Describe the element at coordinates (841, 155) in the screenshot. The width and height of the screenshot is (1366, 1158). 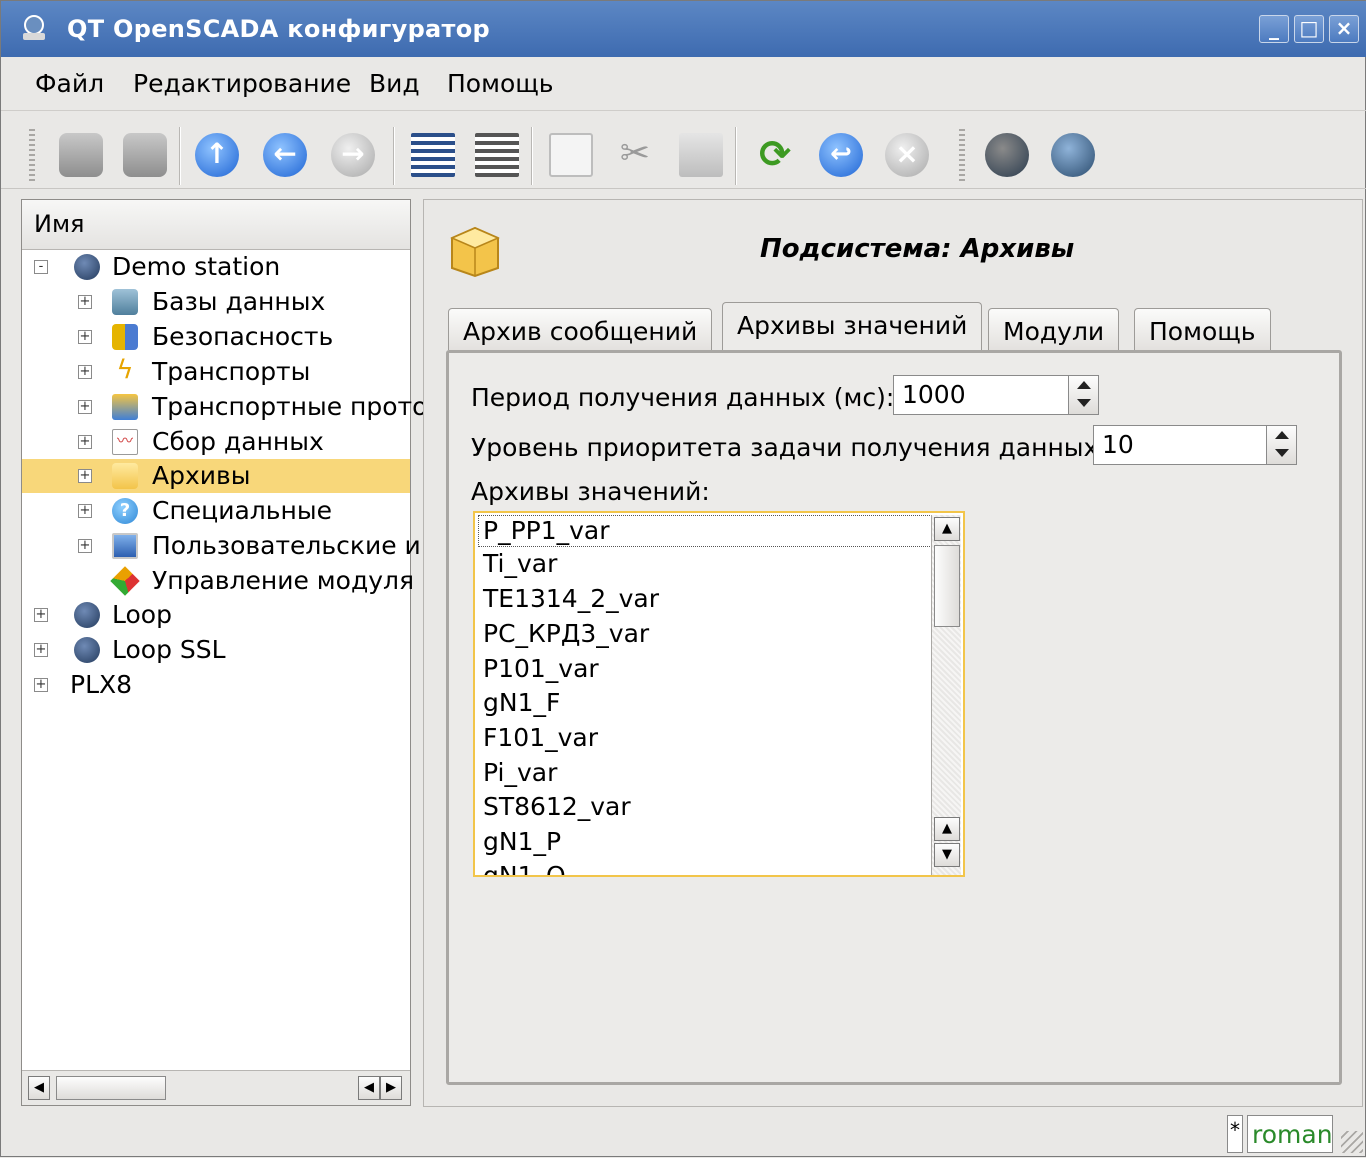
I see `start-icon: ↩` at that location.